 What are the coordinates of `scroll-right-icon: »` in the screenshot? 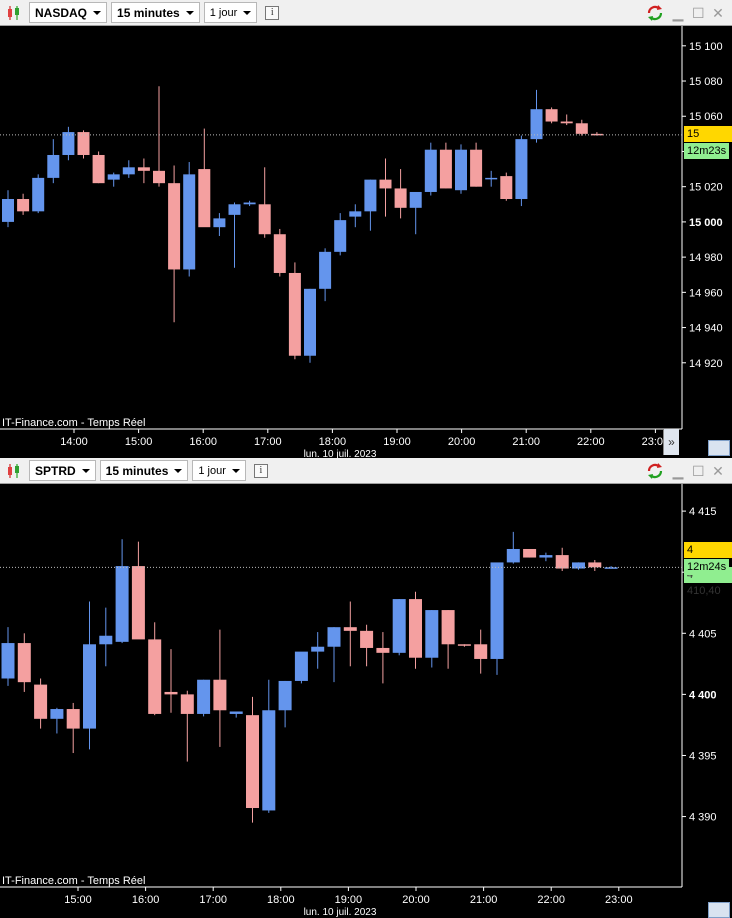 It's located at (671, 442).